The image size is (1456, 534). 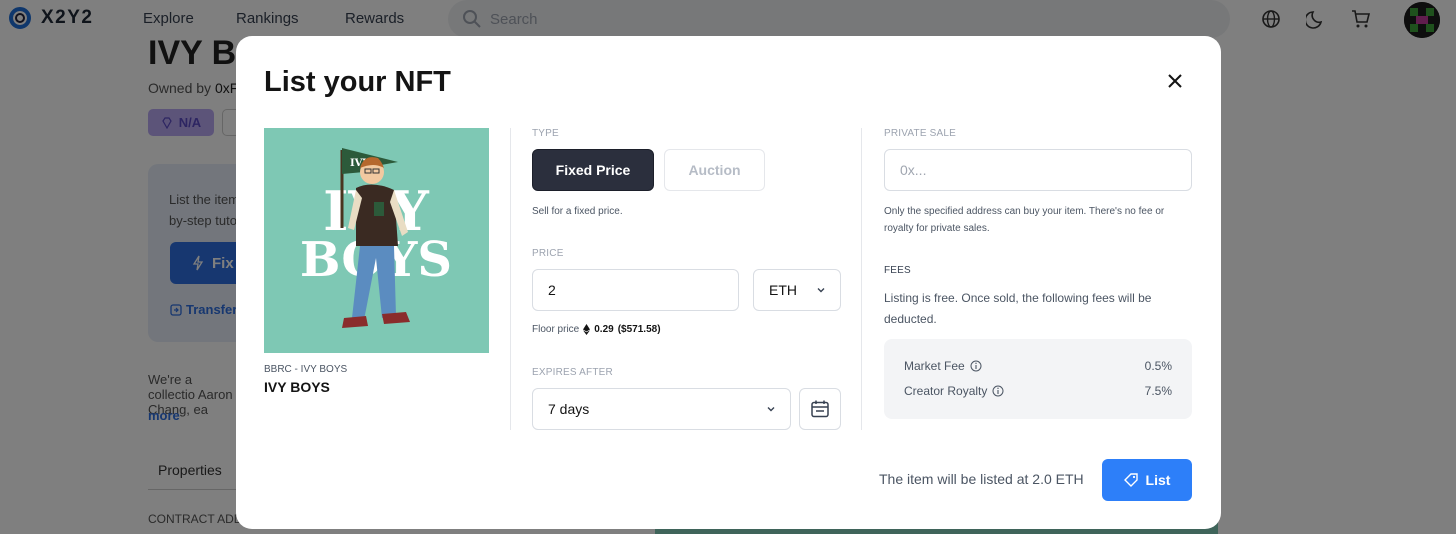 What do you see at coordinates (714, 170) in the screenshot?
I see `auction-option: Auction` at bounding box center [714, 170].